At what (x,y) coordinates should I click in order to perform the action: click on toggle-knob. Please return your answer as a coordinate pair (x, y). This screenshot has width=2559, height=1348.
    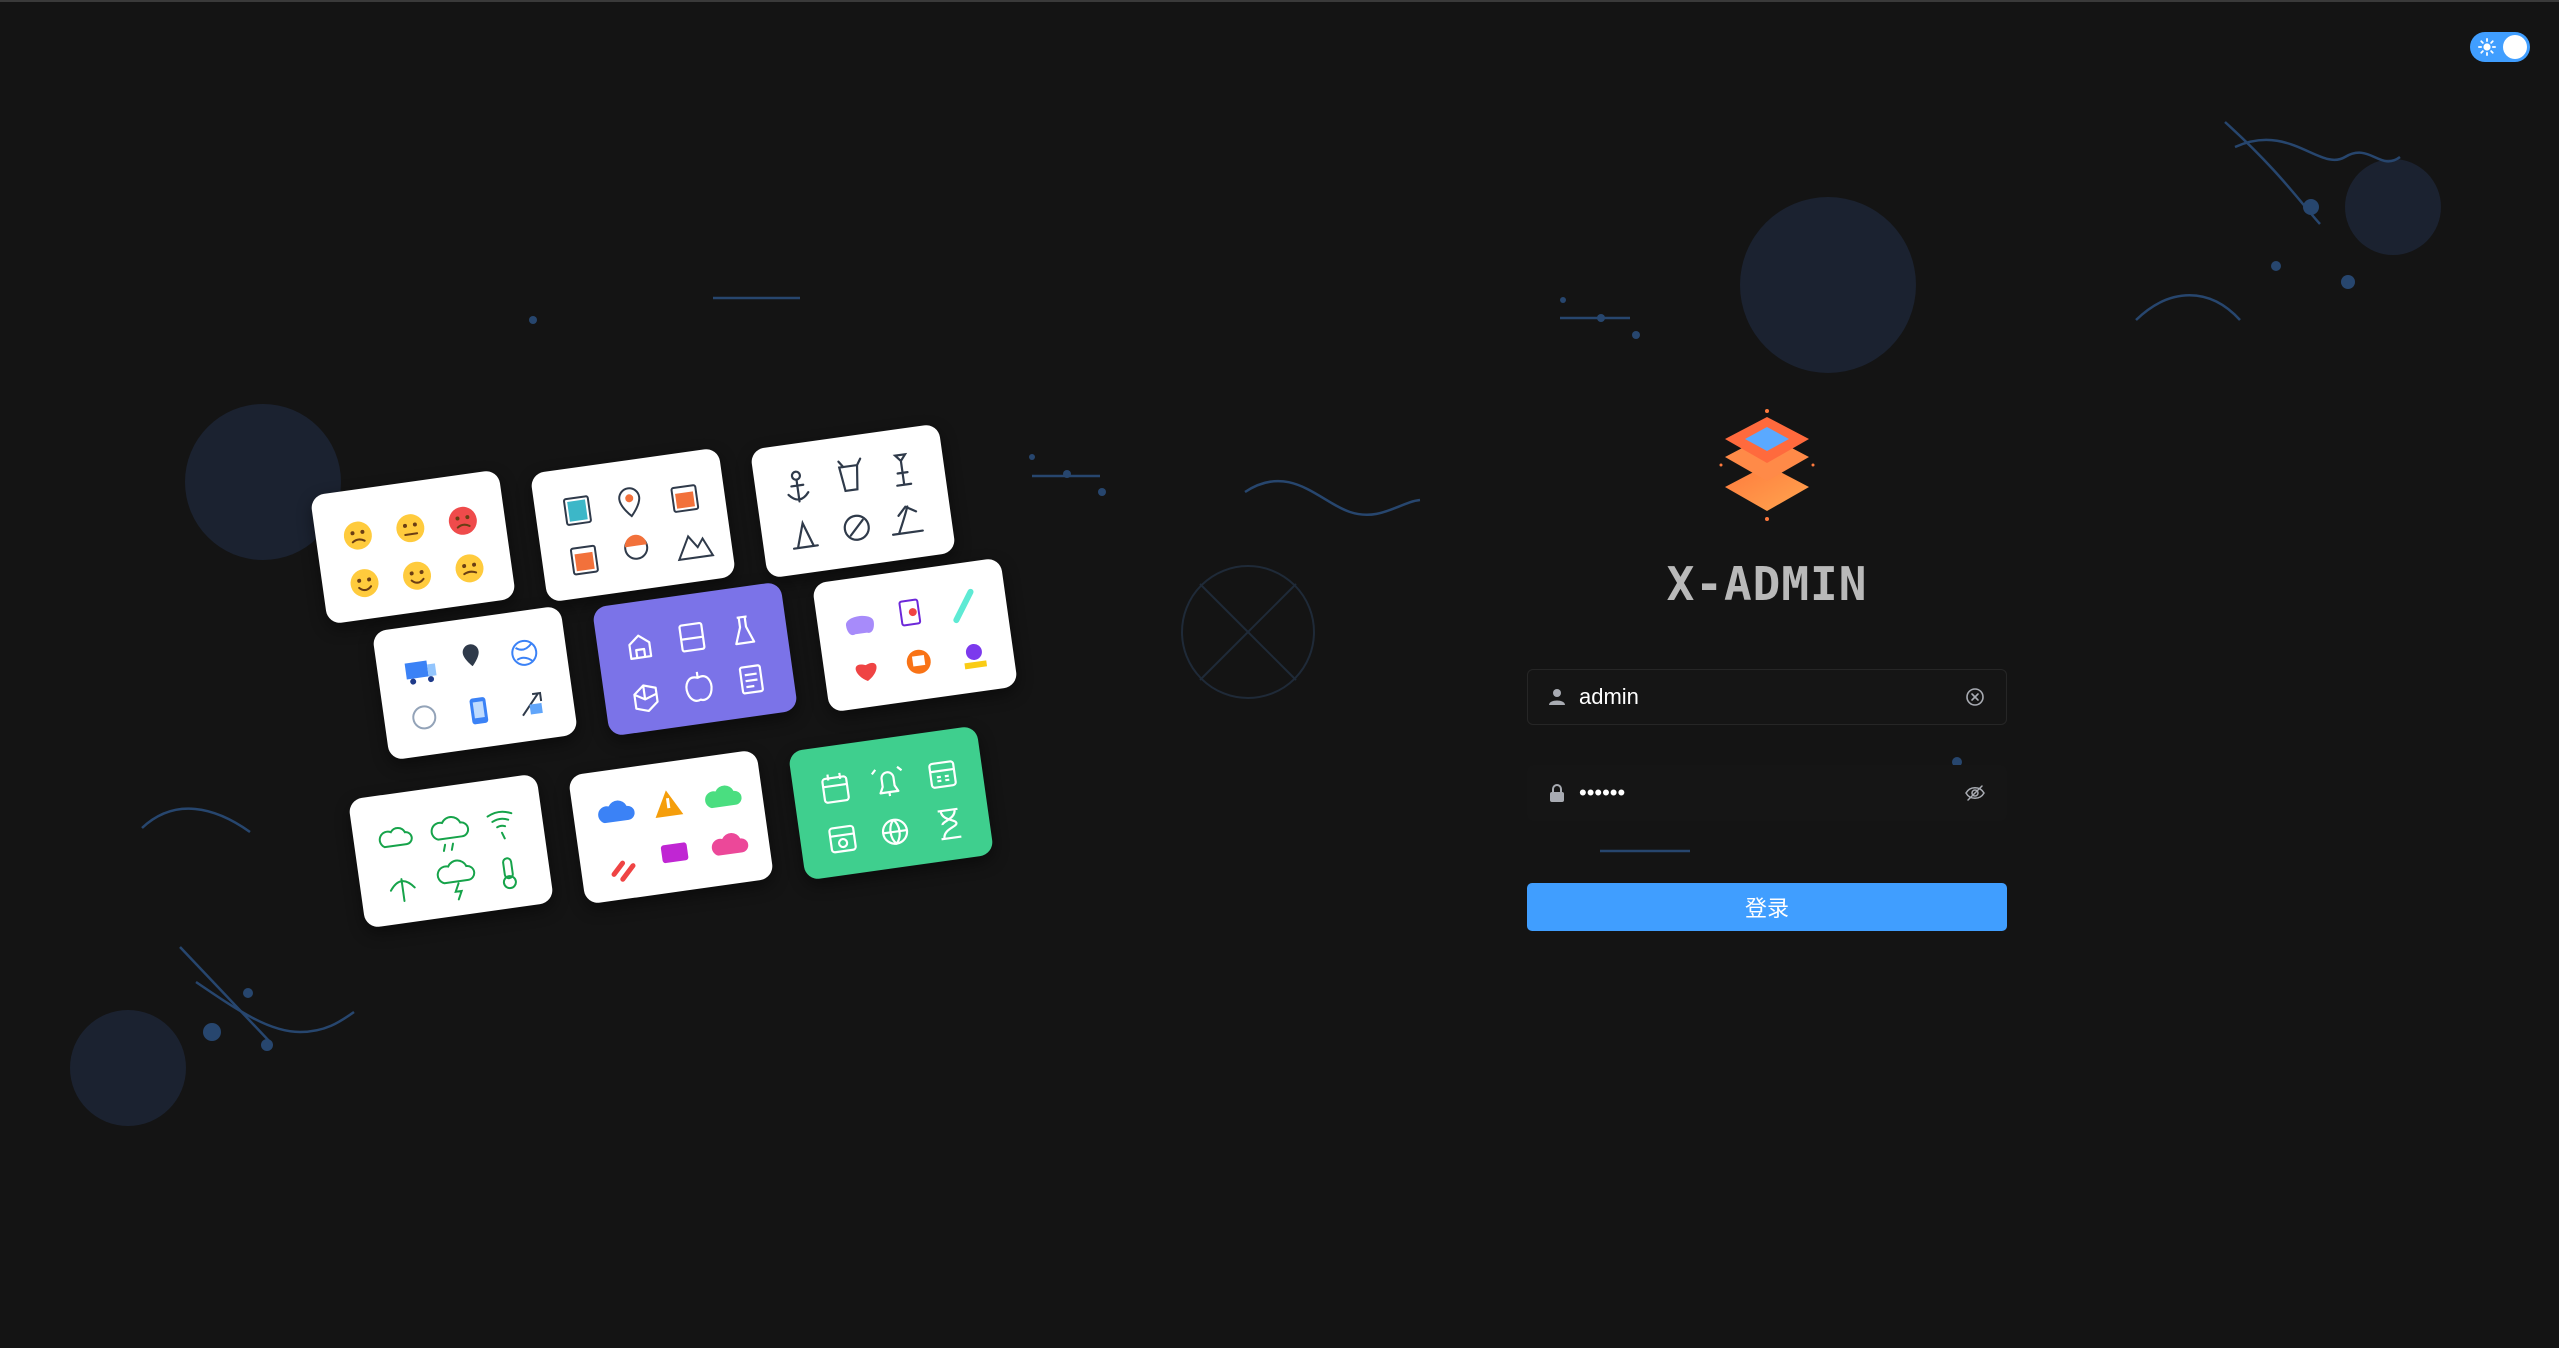
    Looking at the image, I should click on (2515, 47).